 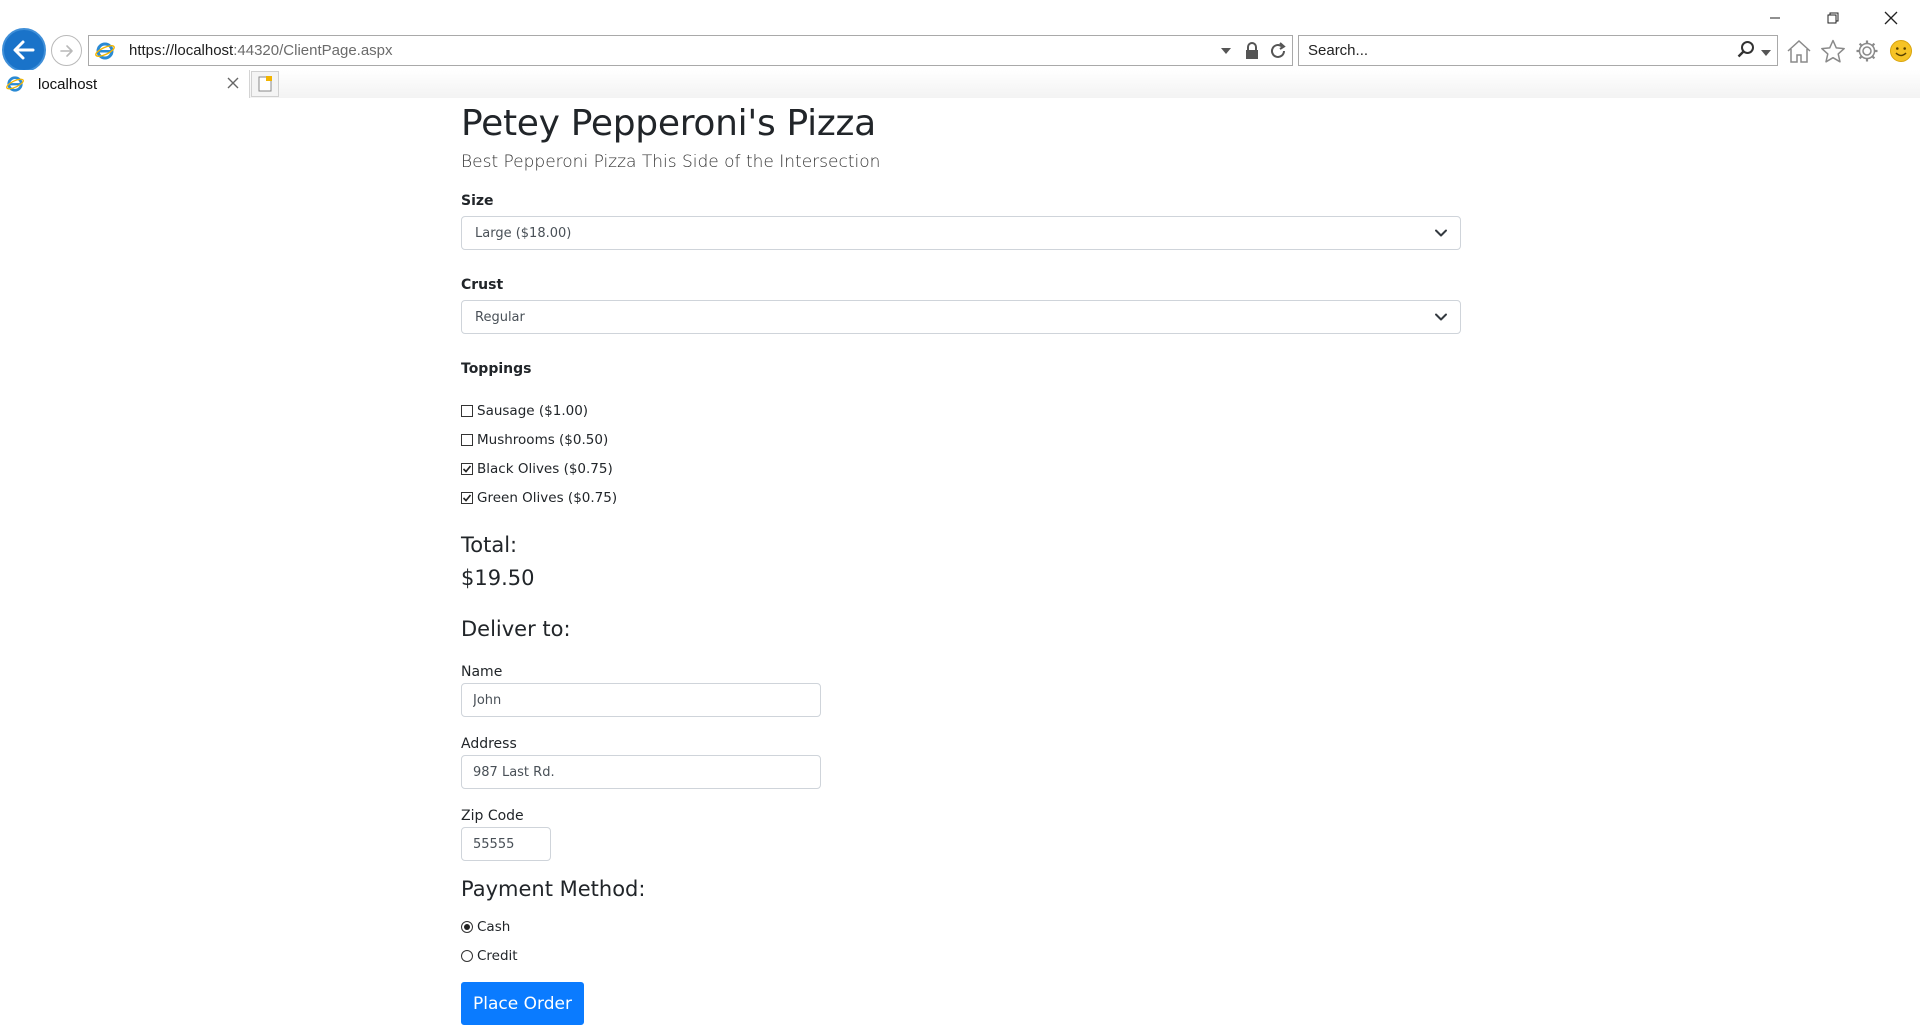 I want to click on address-dropdown-button, so click(x=1226, y=51).